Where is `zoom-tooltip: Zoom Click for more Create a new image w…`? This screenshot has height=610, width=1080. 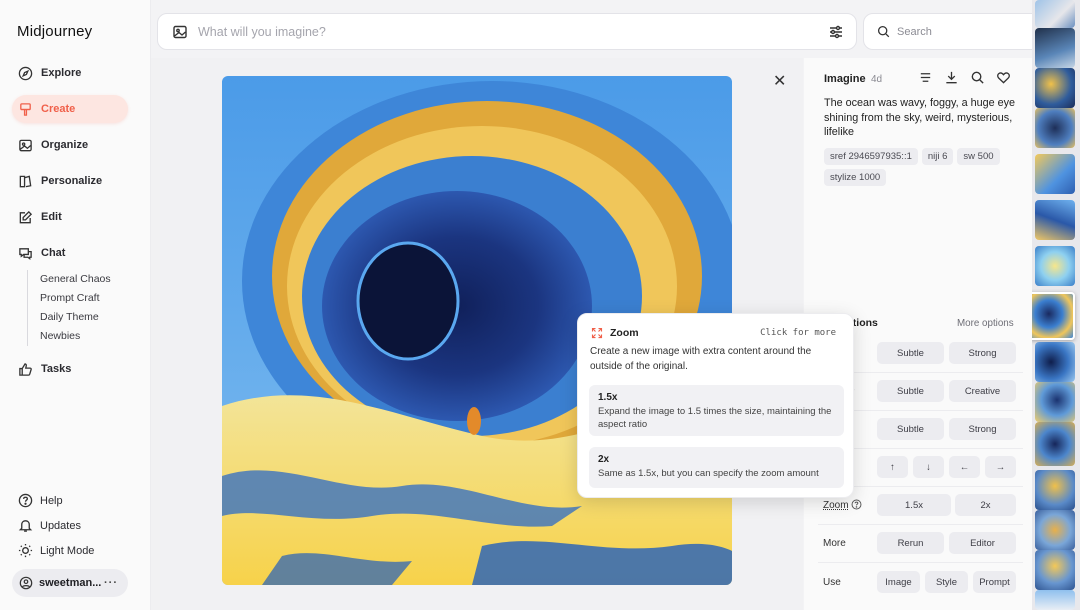 zoom-tooltip: Zoom Click for more Create a new image w… is located at coordinates (715, 405).